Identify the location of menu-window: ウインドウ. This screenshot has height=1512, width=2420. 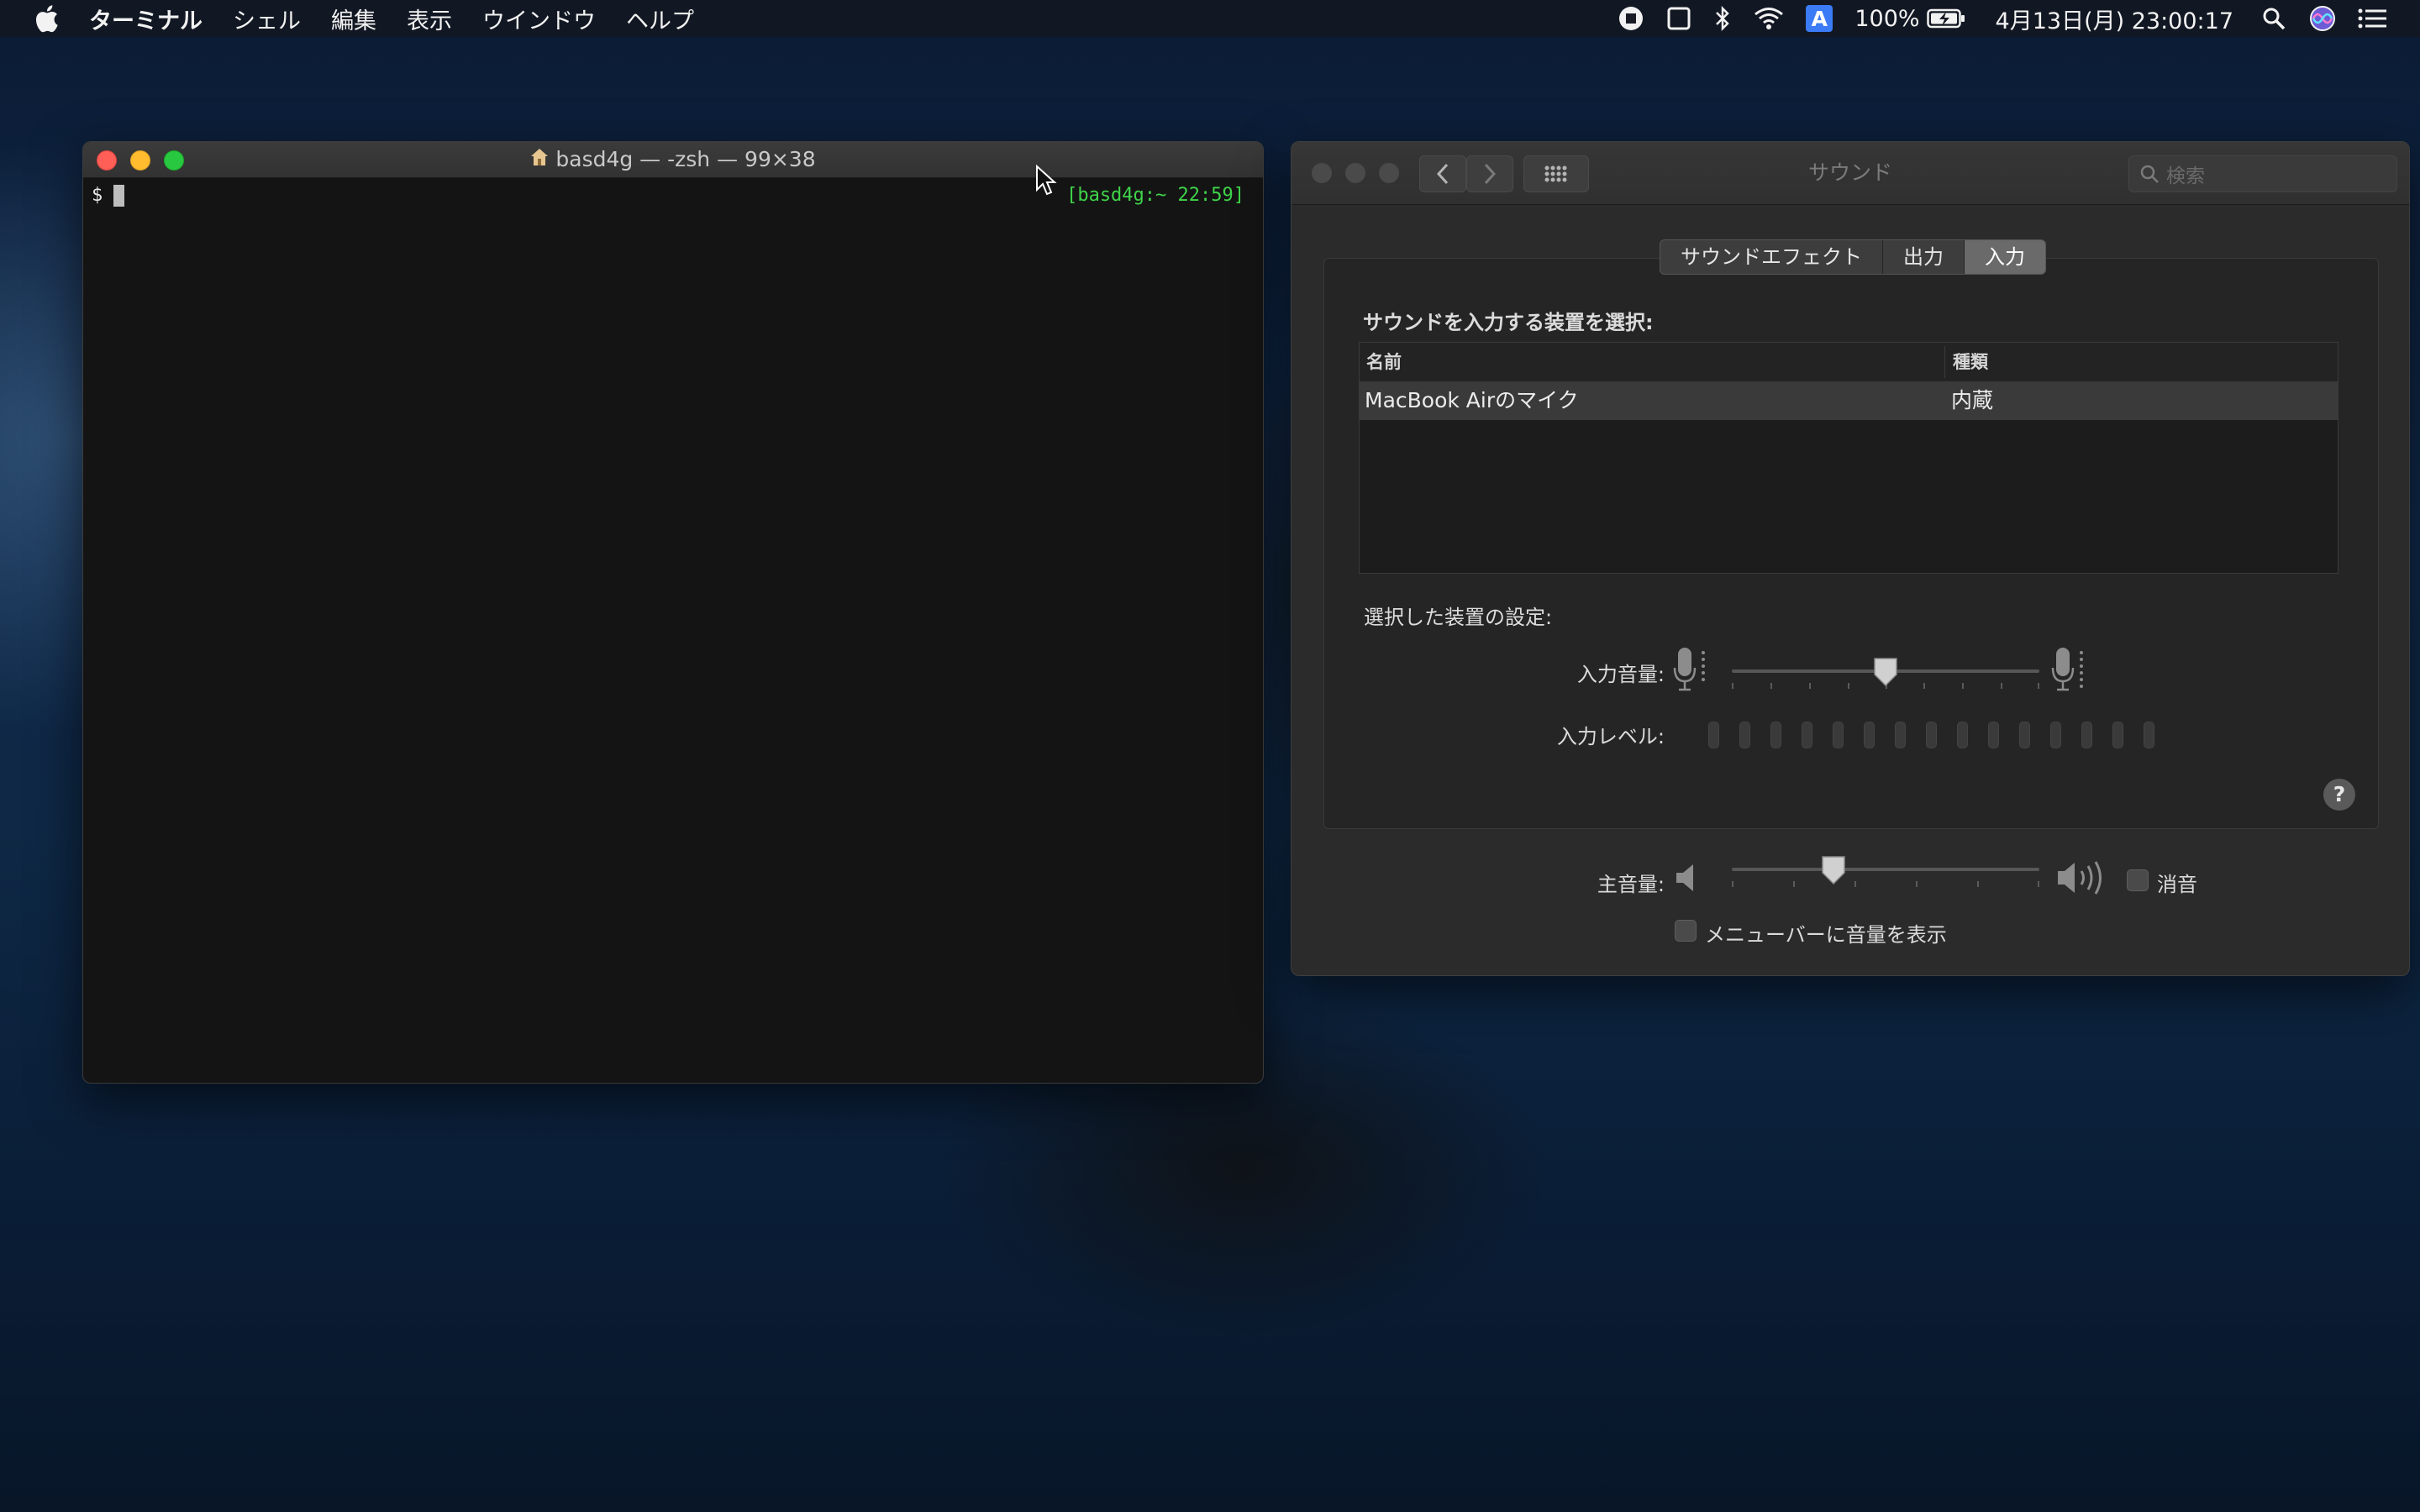
(539, 19).